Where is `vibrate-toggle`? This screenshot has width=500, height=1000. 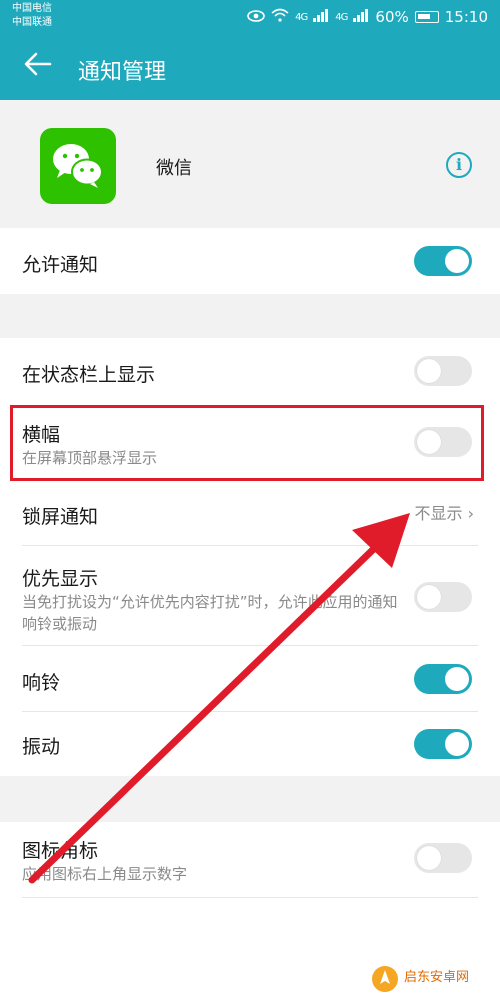
vibrate-toggle is located at coordinates (443, 744).